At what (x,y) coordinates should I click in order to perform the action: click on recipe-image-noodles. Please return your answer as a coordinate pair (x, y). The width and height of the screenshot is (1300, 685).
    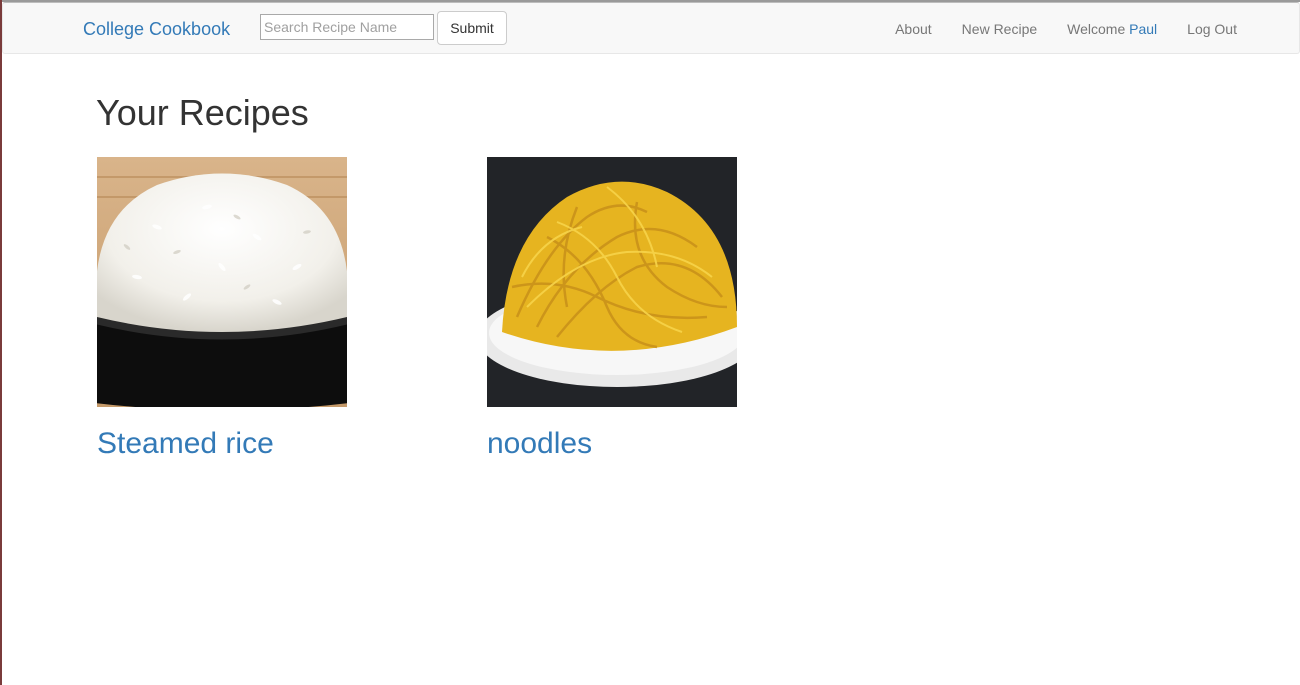
    Looking at the image, I should click on (612, 282).